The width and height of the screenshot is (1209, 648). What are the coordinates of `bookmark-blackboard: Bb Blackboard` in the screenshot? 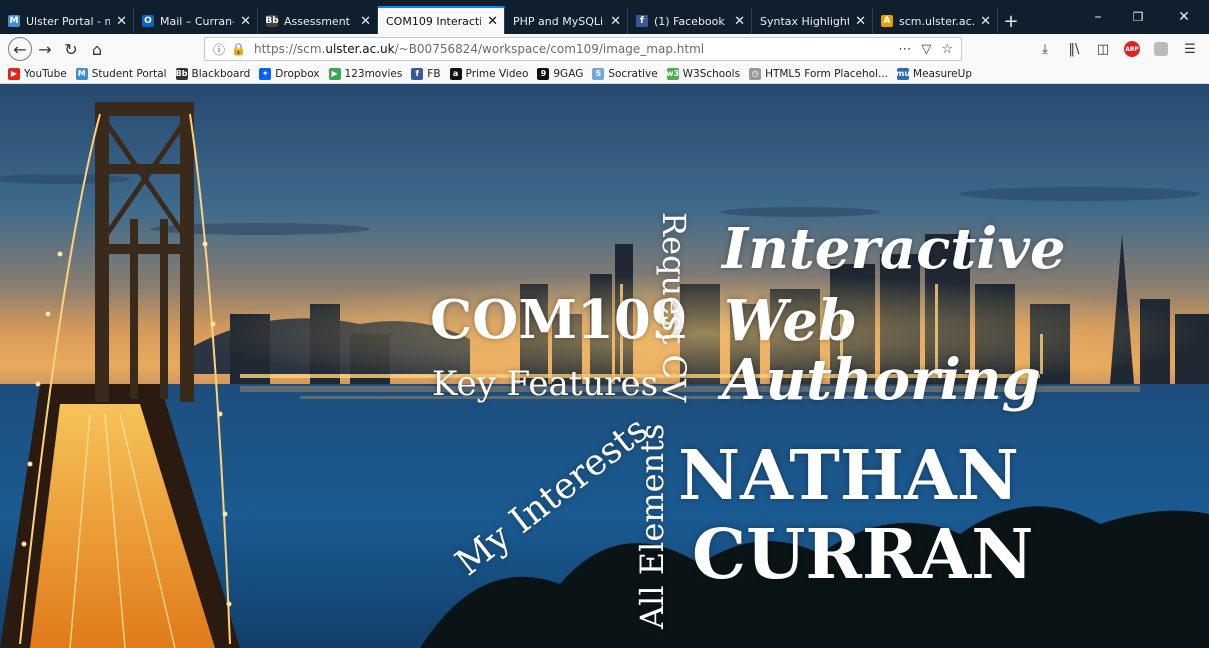 It's located at (213, 73).